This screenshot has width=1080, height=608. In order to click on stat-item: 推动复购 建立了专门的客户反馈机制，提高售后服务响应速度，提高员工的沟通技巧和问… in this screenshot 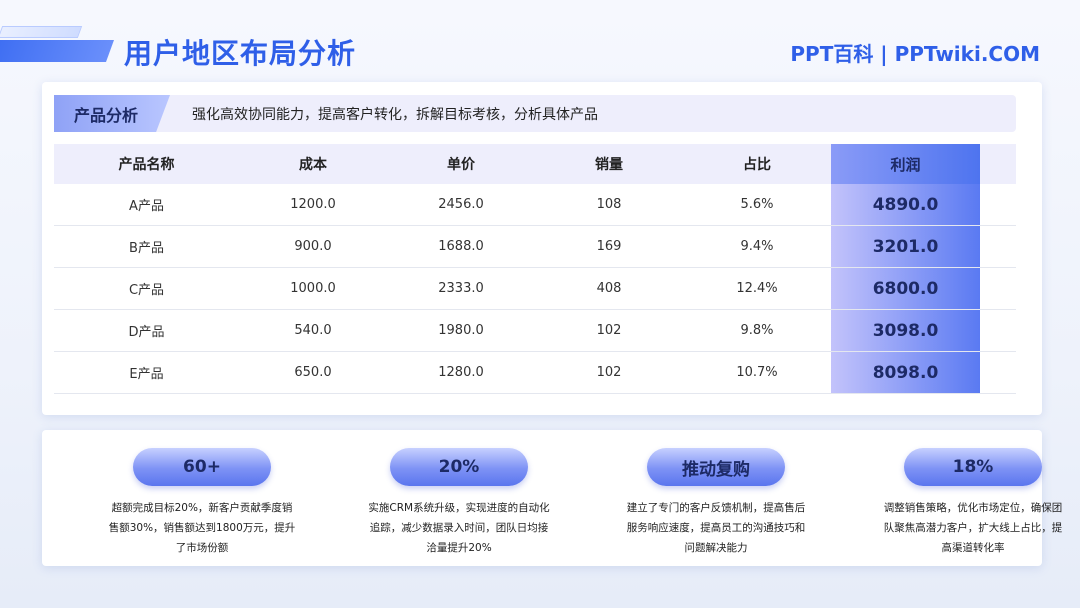, I will do `click(716, 503)`.